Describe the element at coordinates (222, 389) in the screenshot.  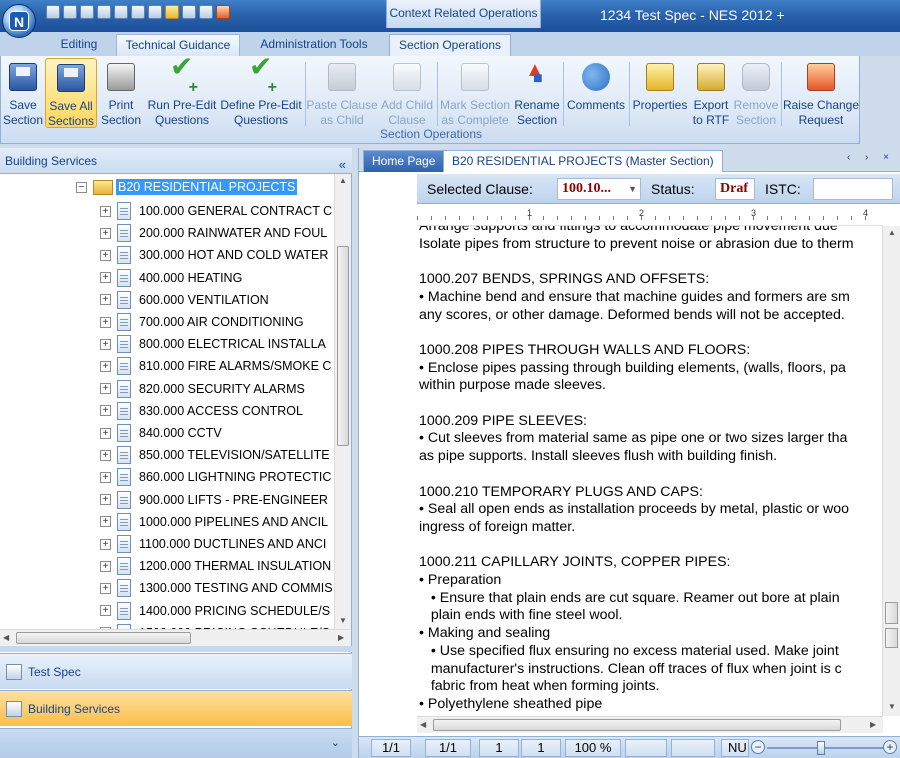
I see `tree-item-label: 820.000 SECURITY ALARMS` at that location.